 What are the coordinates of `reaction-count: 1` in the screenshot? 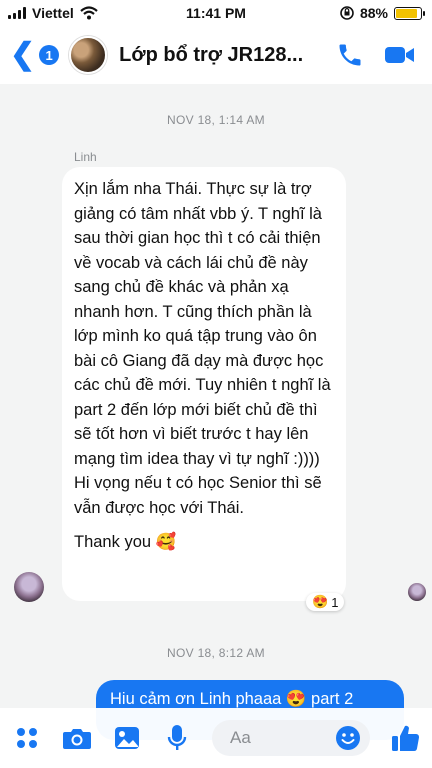 It's located at (335, 602).